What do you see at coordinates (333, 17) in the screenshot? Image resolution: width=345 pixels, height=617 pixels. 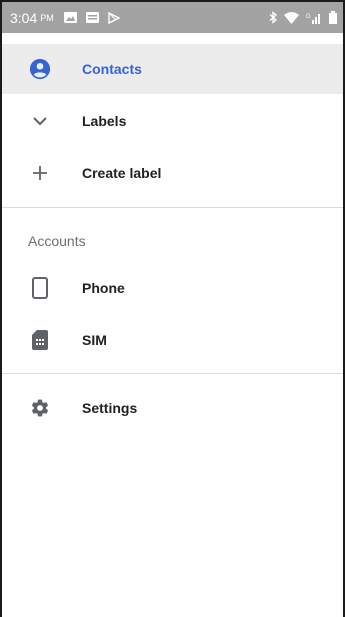 I see `battery-icon` at bounding box center [333, 17].